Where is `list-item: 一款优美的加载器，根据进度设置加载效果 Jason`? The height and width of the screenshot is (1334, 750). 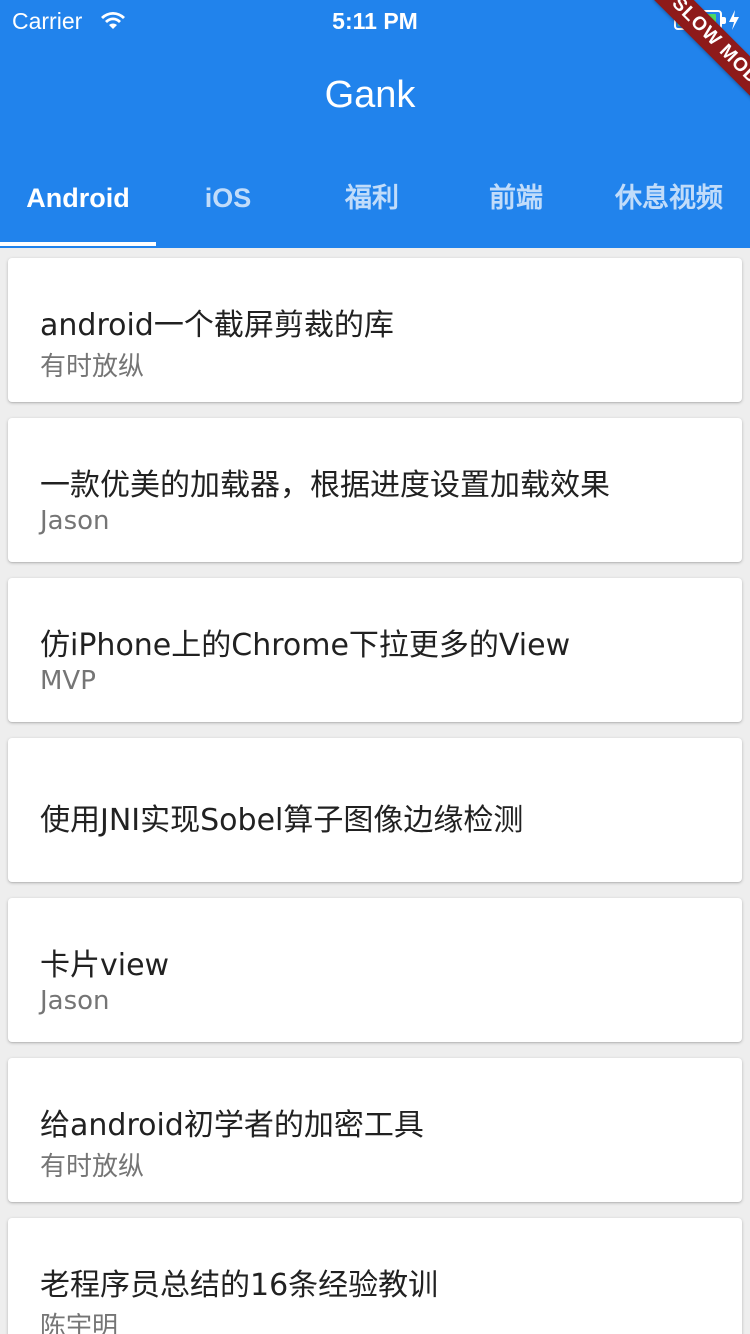 list-item: 一款优美的加载器，根据进度设置加载效果 Jason is located at coordinates (375, 490).